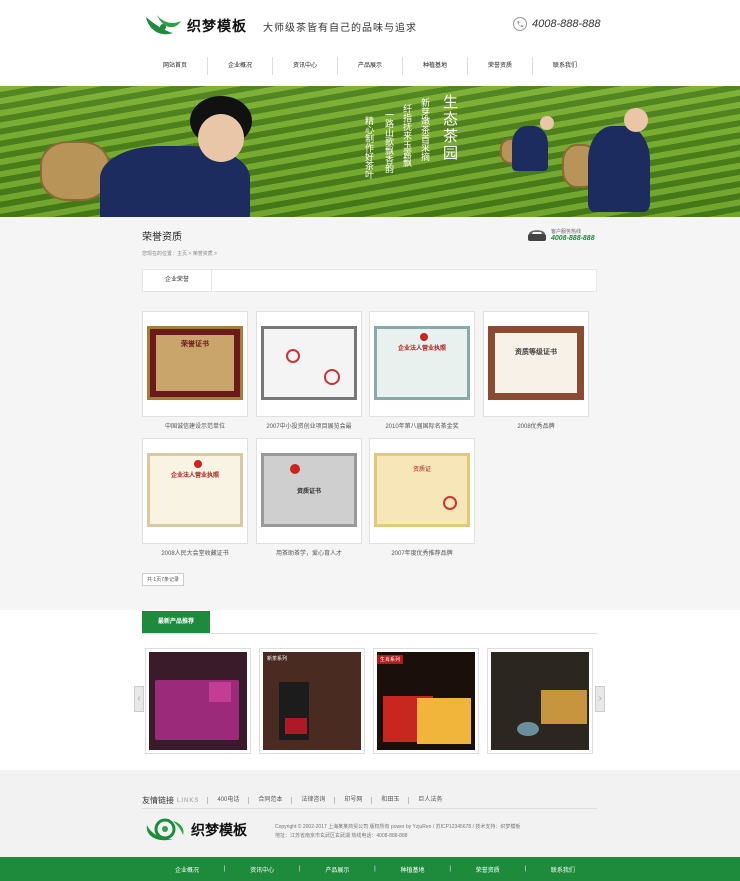 The image size is (740, 881). I want to click on carousel-prev-button: ‹, so click(139, 699).